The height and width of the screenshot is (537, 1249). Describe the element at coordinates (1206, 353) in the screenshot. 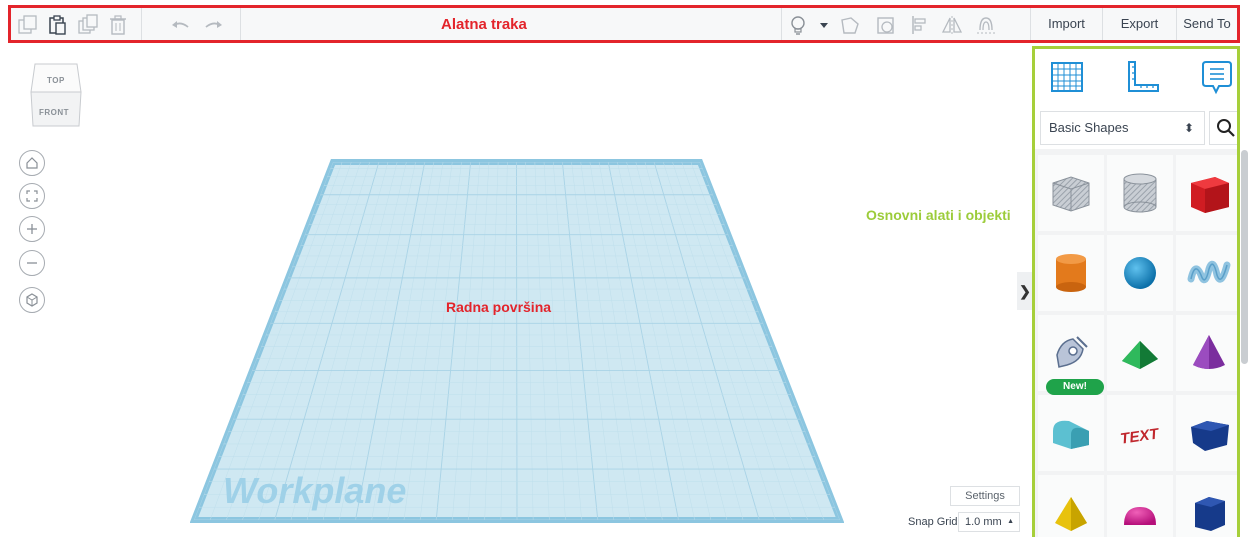

I see `shape-cone` at that location.